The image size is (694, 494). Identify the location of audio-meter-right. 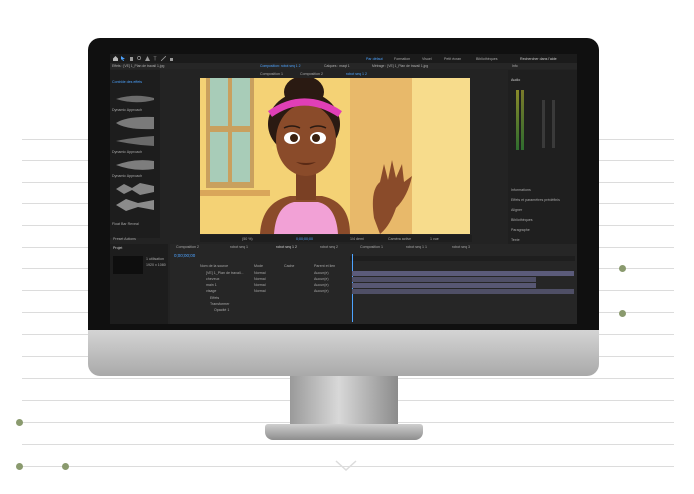
(522, 120).